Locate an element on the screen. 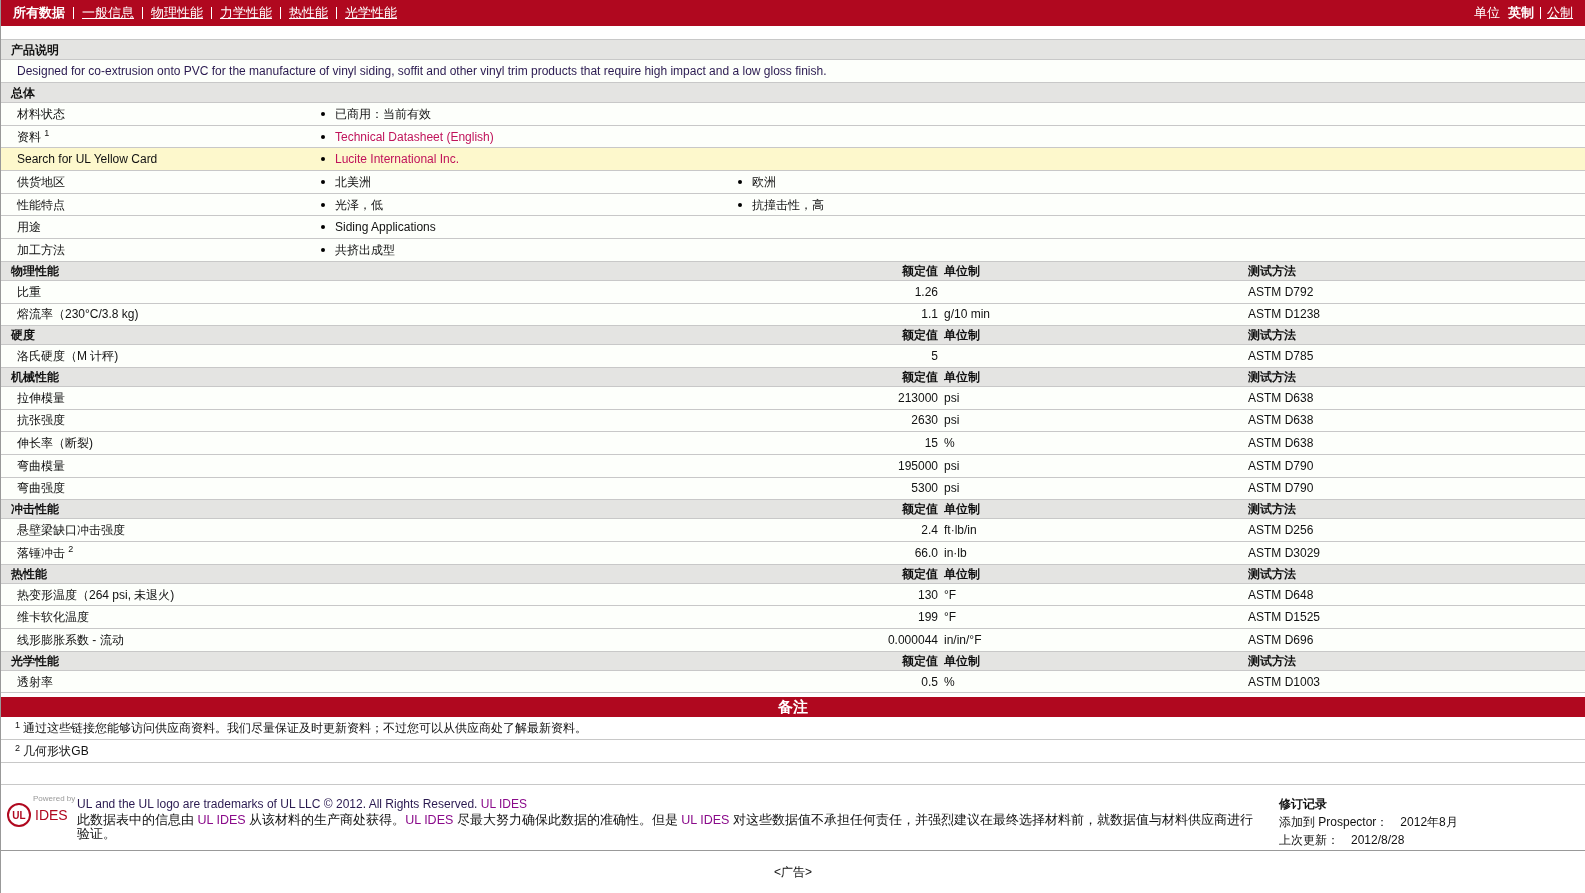  test-method: ASTM D1525 is located at coordinates (1284, 618).